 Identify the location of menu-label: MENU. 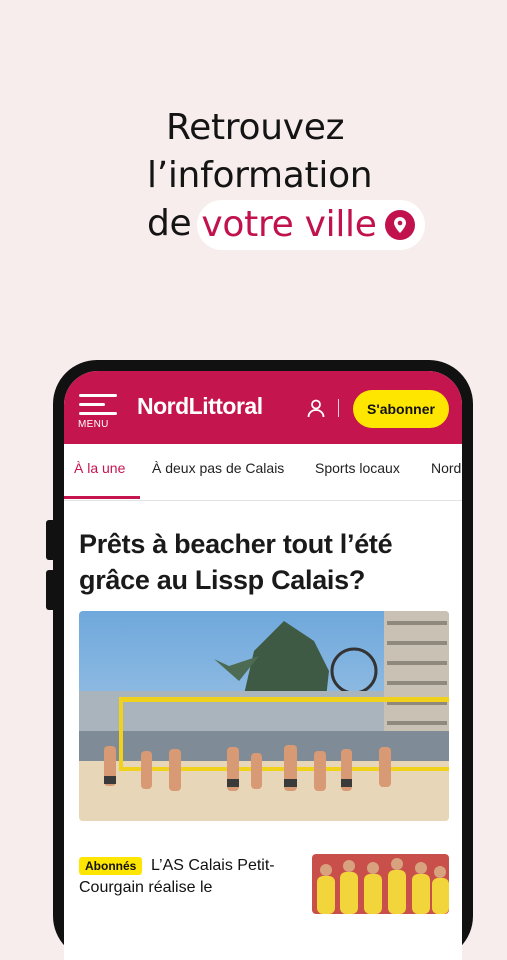
(93, 424).